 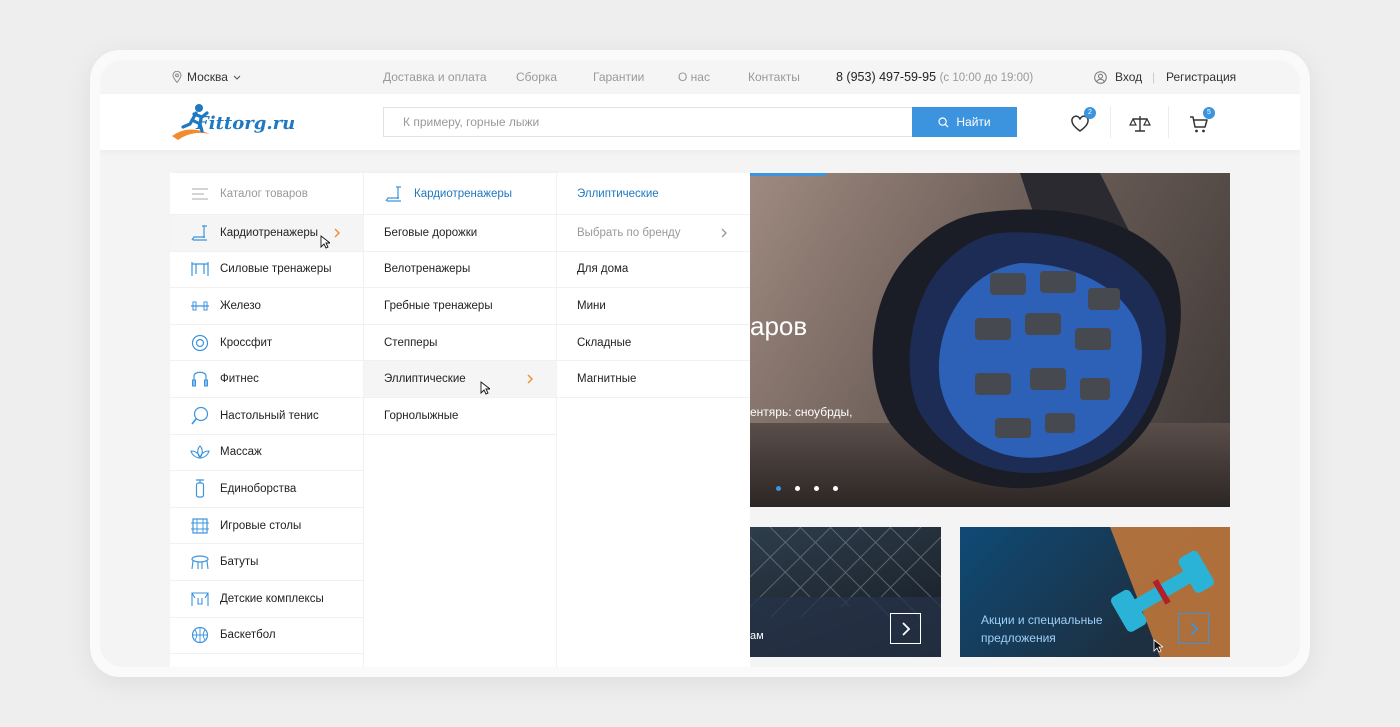 I want to click on nav-guarantees: Гарантии, so click(x=618, y=77).